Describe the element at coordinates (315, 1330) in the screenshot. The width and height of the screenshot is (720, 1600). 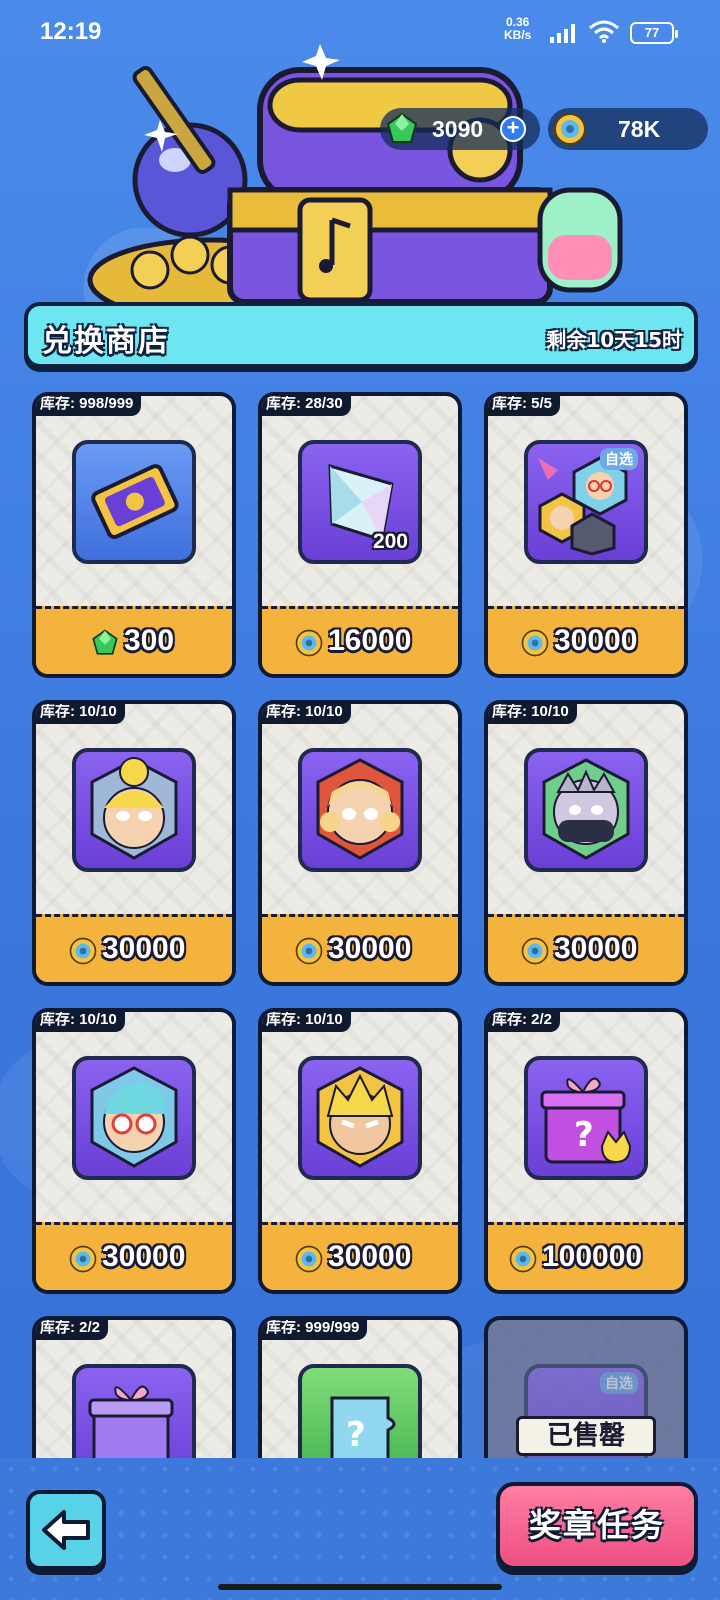
I see `stock-label: 库存: 999/999` at that location.